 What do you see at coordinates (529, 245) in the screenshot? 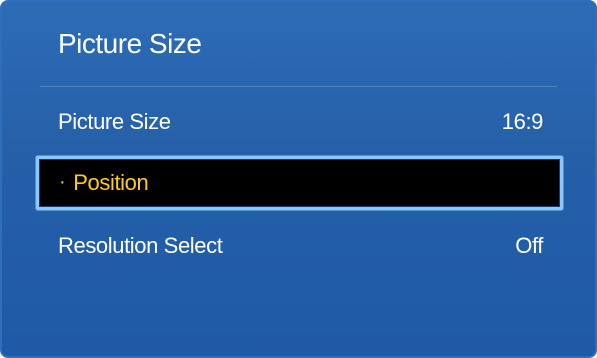
I see `menu-item-value: Off` at bounding box center [529, 245].